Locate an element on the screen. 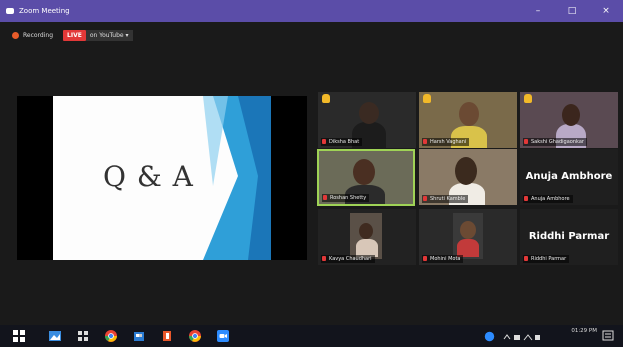 This screenshot has height=347, width=623. help-icon is located at coordinates (489, 336).